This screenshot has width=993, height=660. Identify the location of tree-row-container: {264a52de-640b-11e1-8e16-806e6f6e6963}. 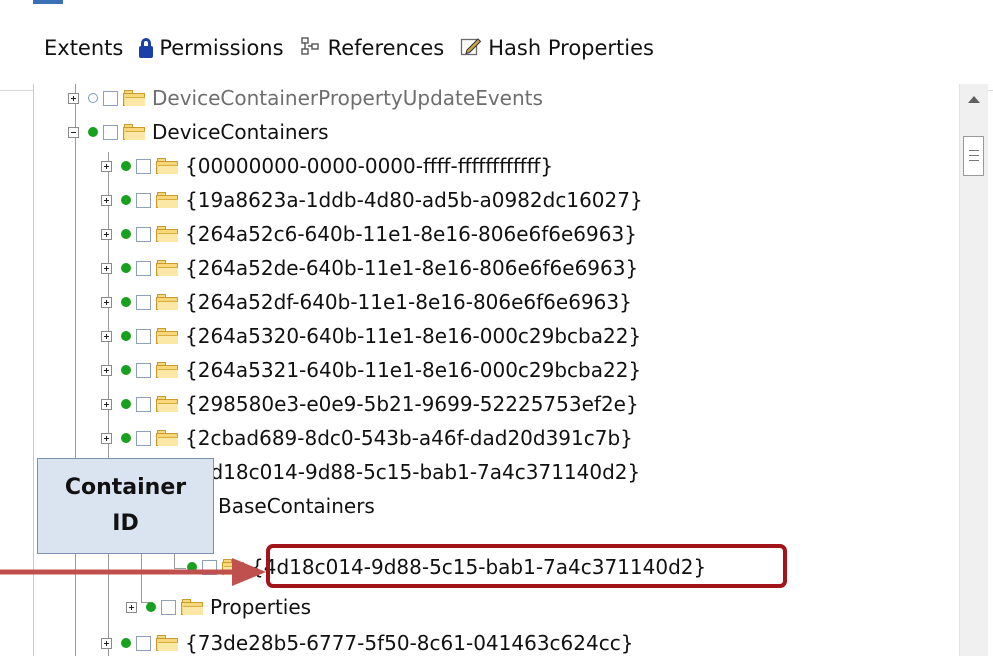
(369, 268).